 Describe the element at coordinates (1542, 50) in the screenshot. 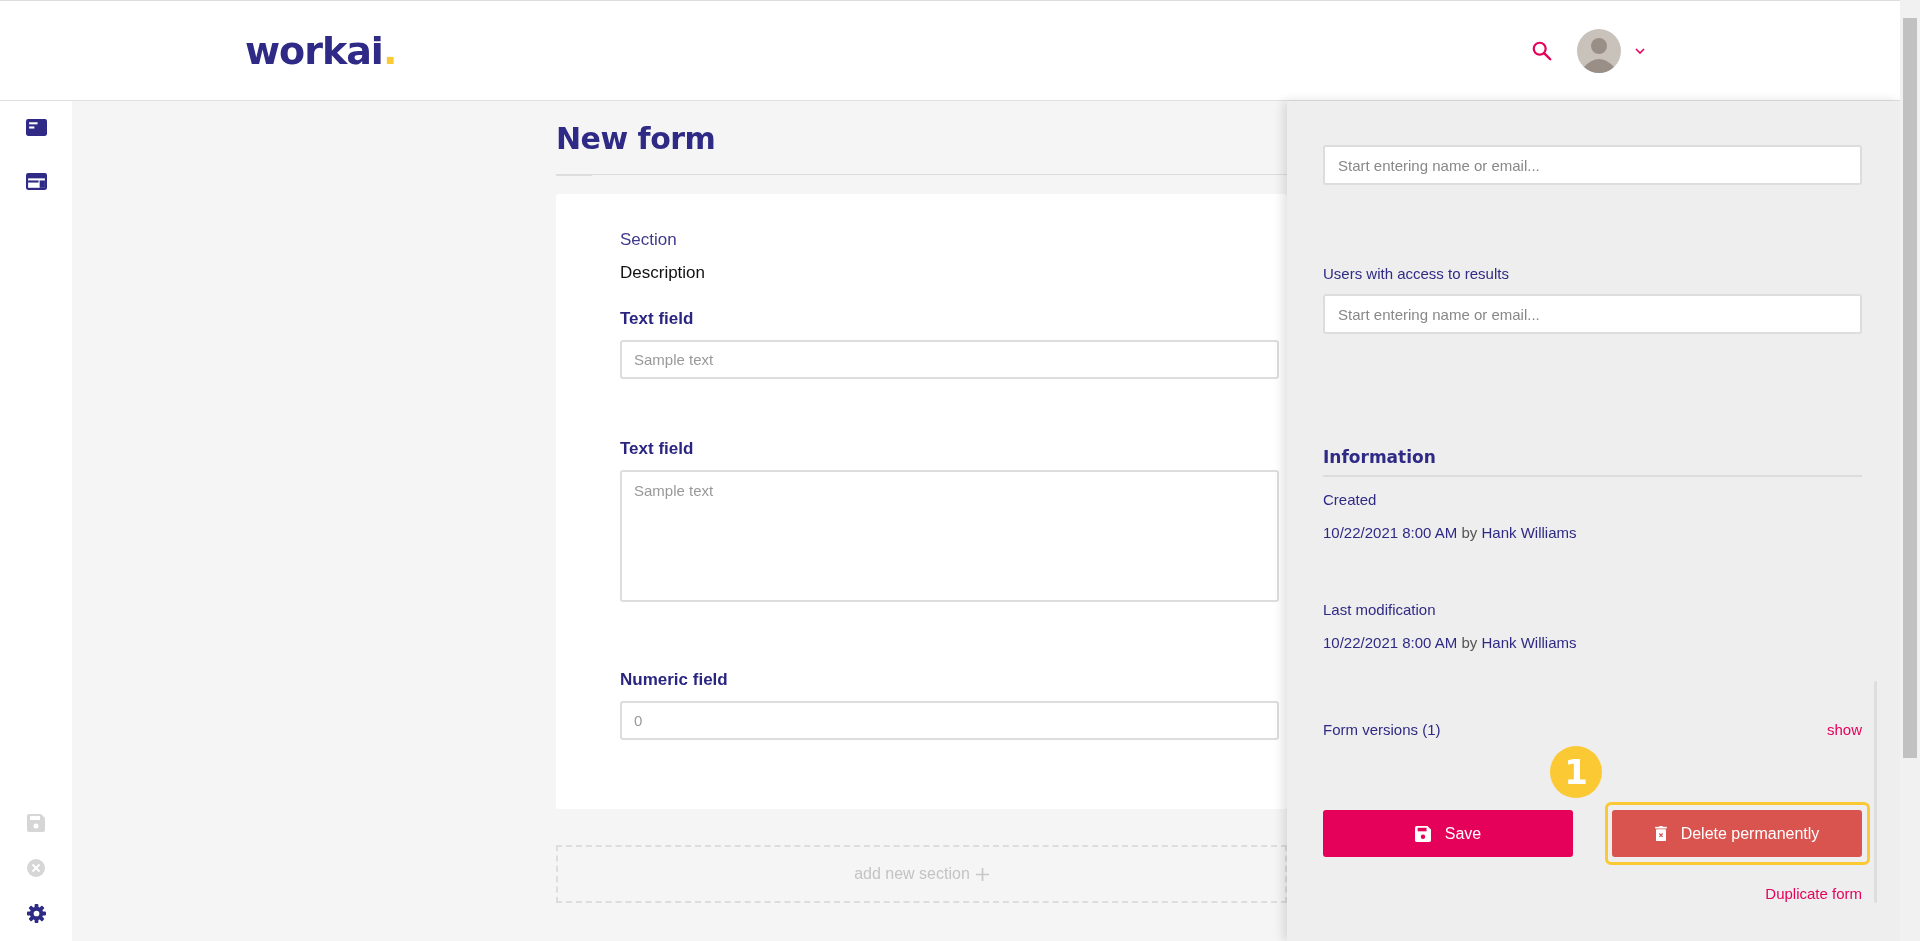

I see `search-icon` at that location.